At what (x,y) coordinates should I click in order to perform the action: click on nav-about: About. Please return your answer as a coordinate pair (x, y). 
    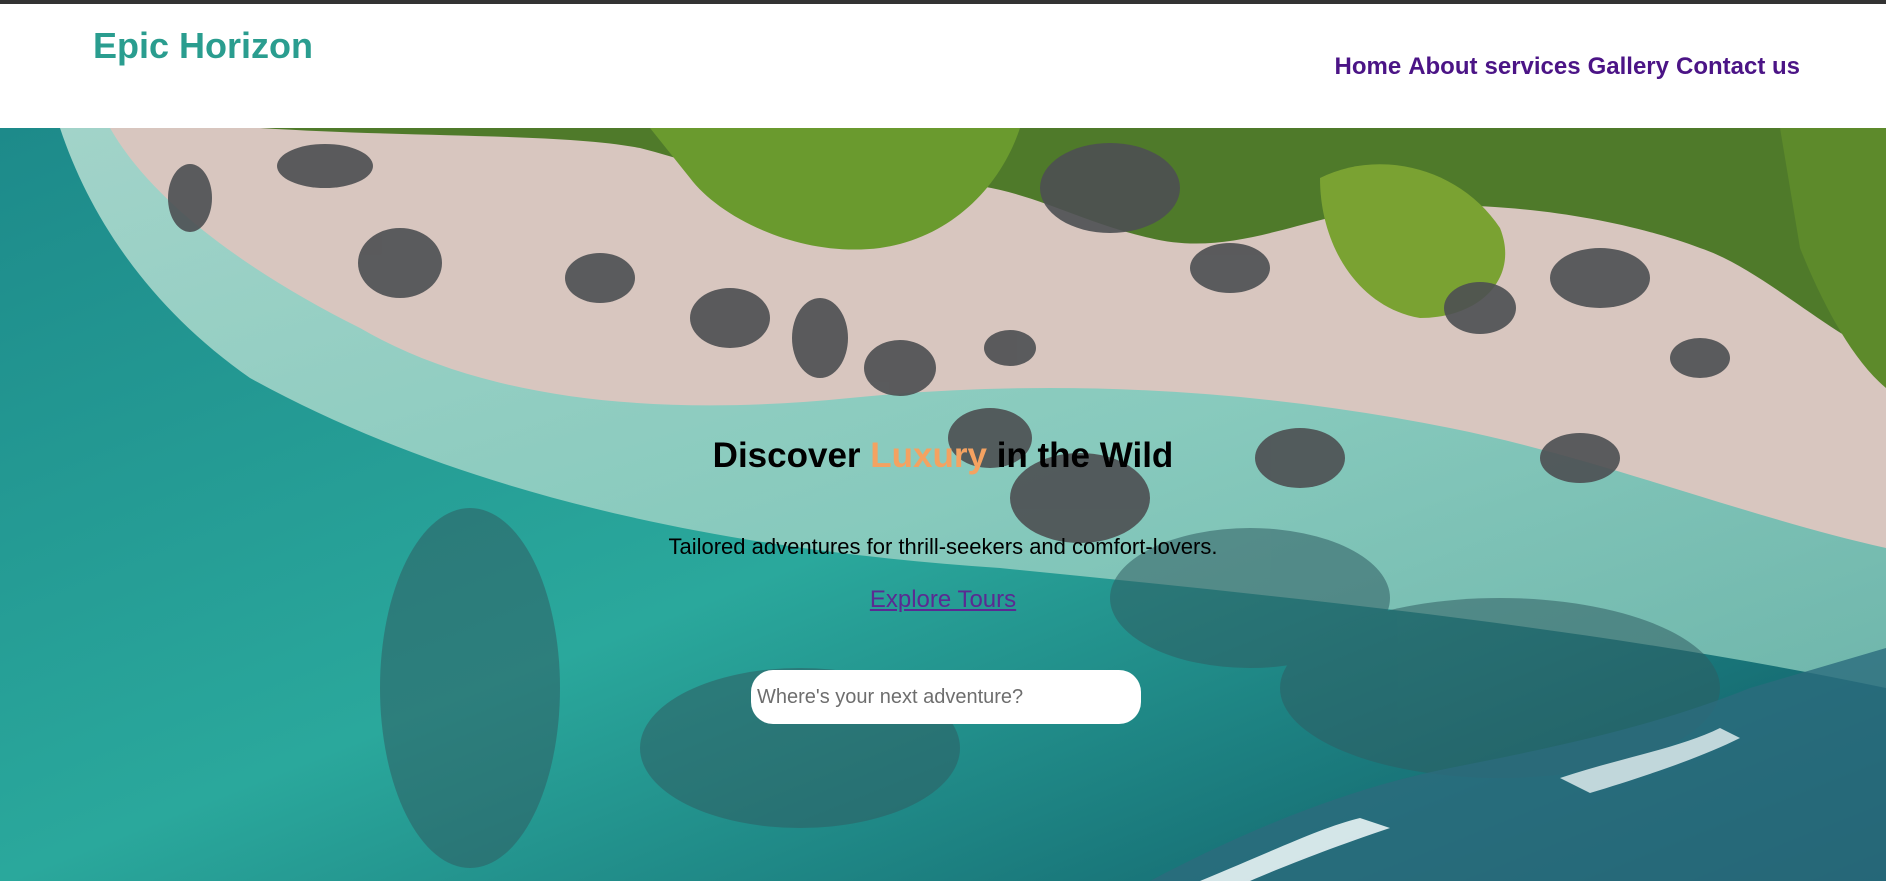
    Looking at the image, I should click on (1442, 67).